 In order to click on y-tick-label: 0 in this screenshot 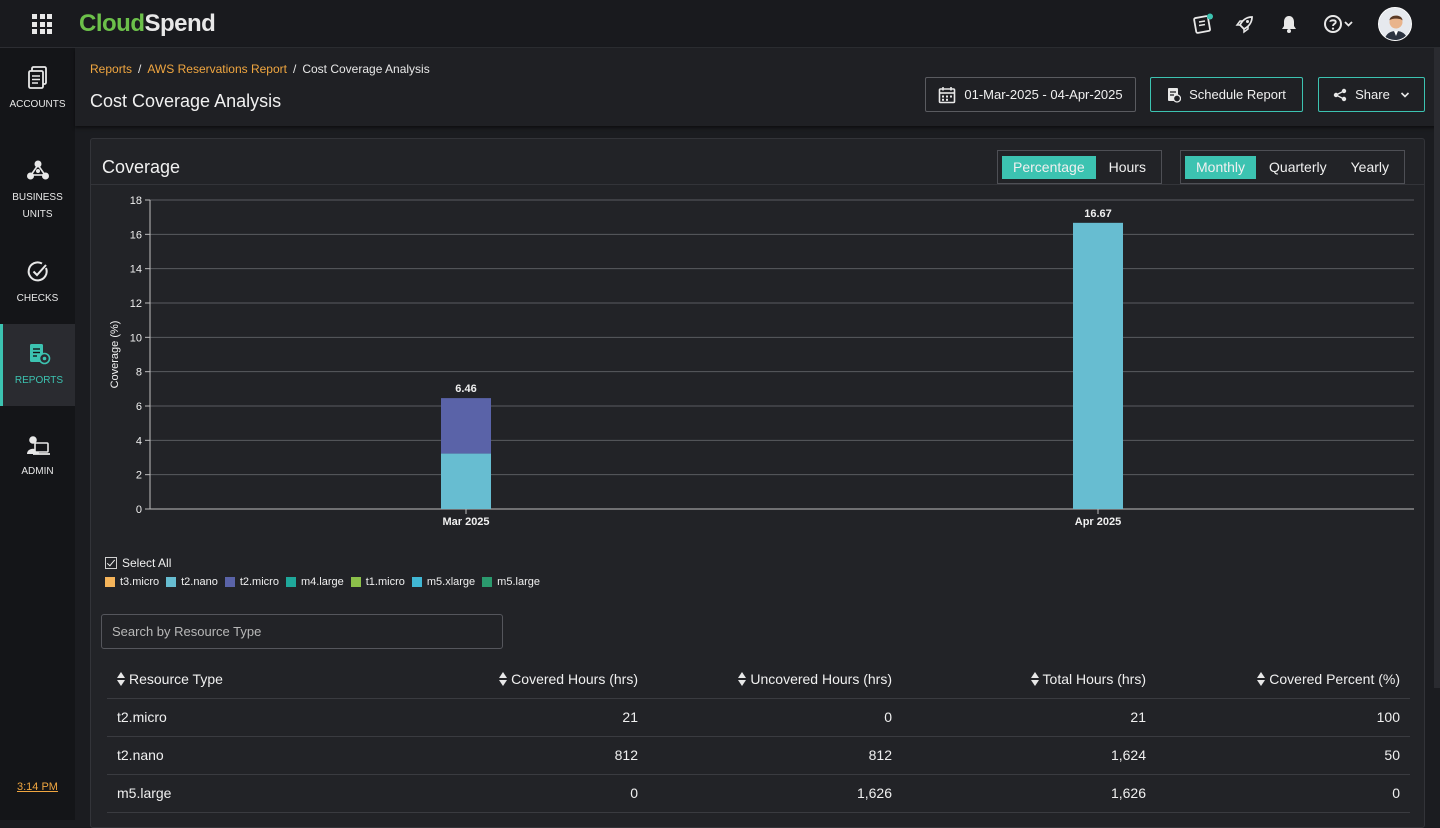, I will do `click(139, 510)`.